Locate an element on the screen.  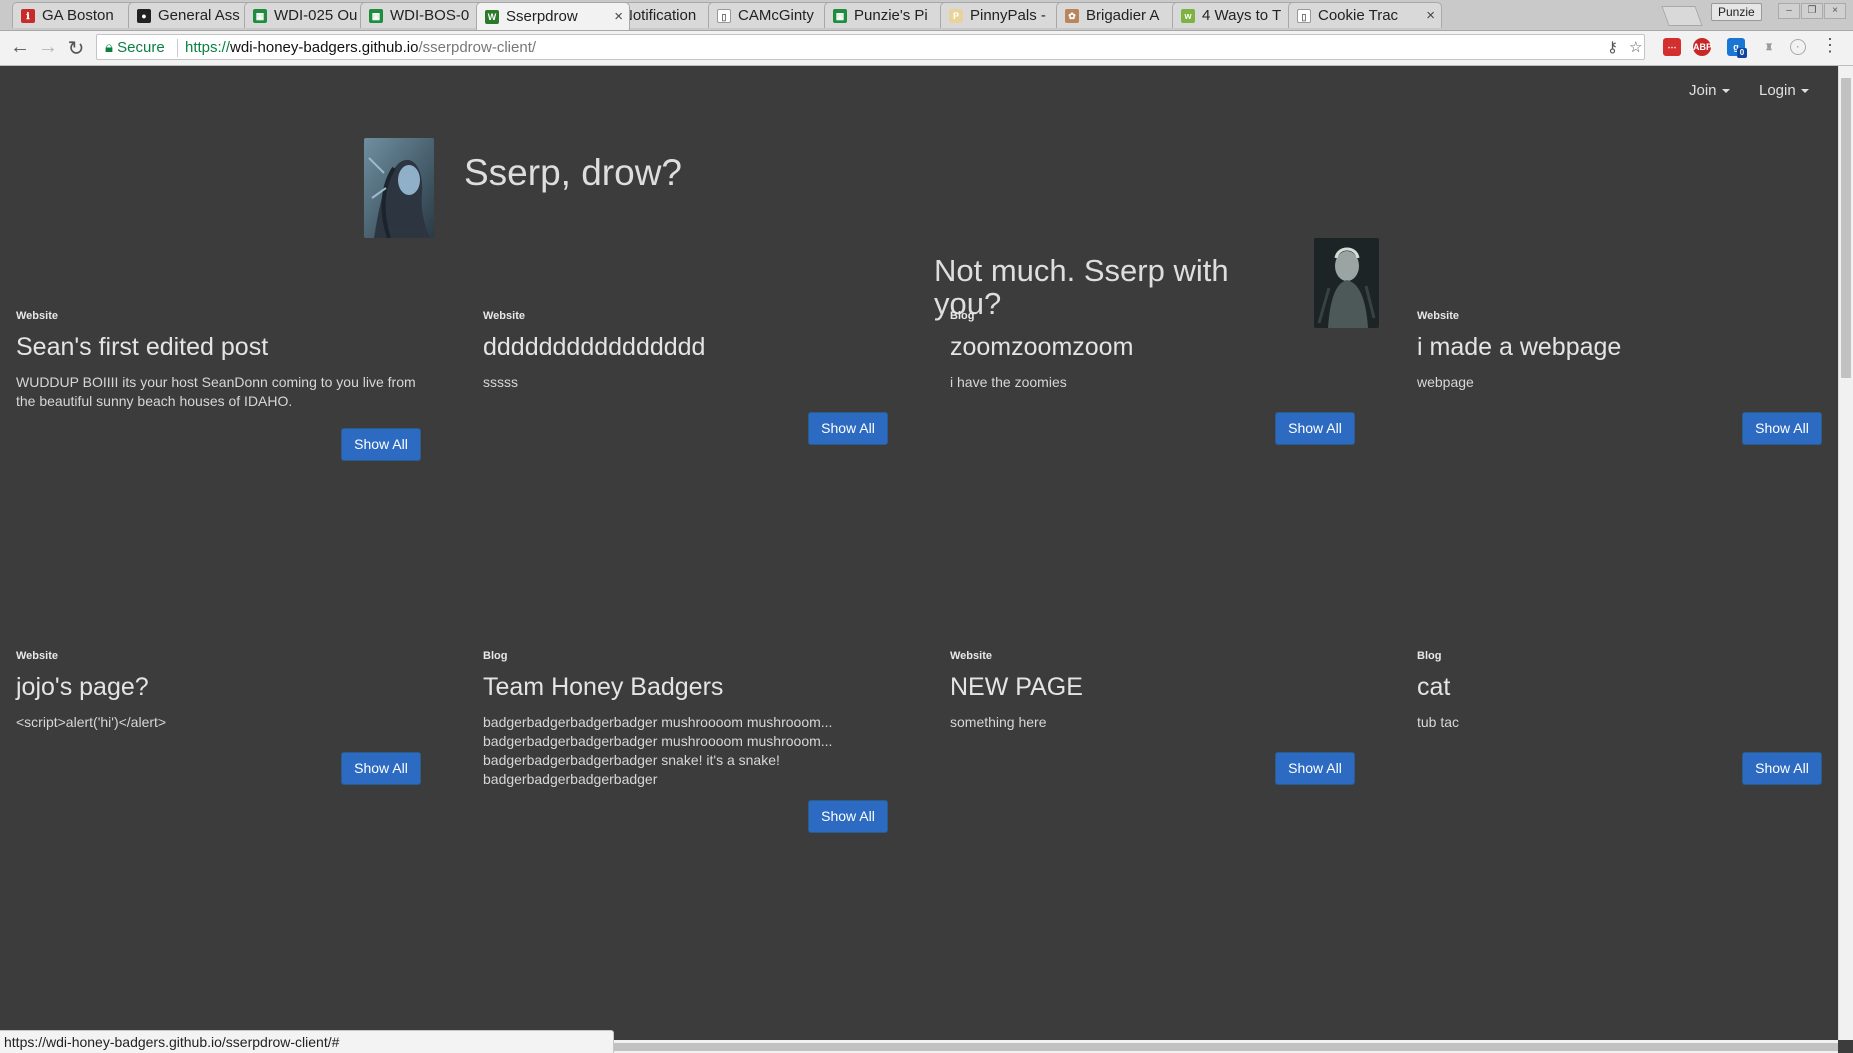
tab-title: Sserpdrow is located at coordinates (542, 16).